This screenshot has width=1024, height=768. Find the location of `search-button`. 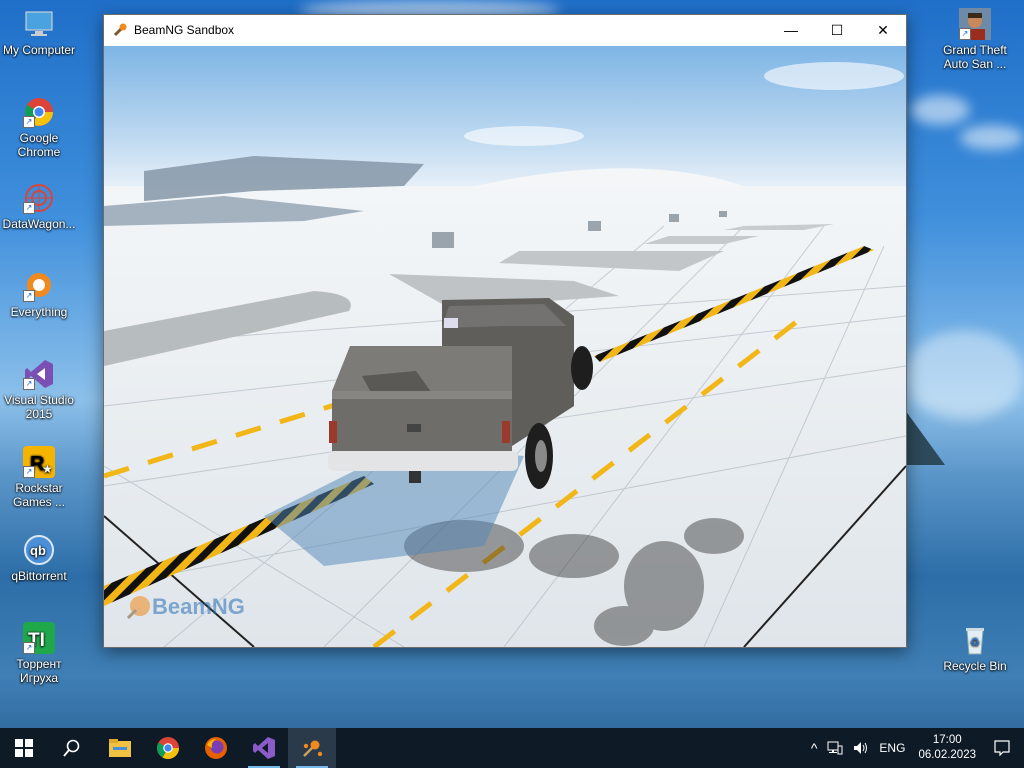

search-button is located at coordinates (72, 748).